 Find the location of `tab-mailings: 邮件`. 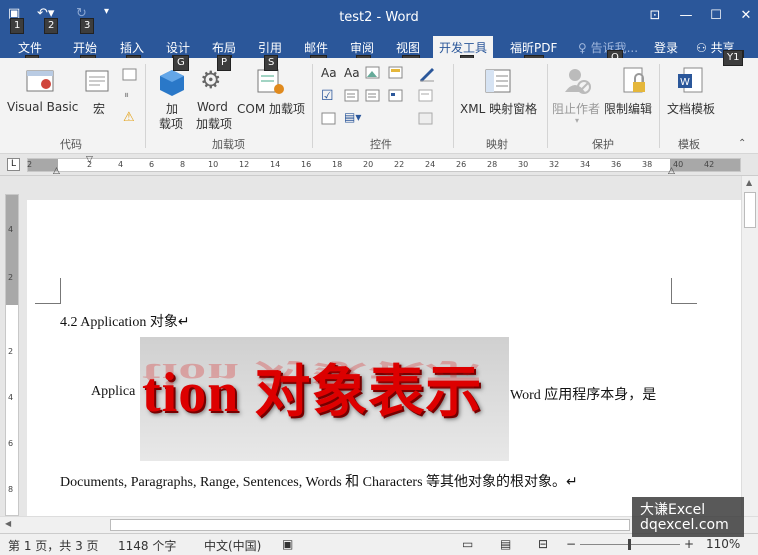

tab-mailings: 邮件 is located at coordinates (316, 47).